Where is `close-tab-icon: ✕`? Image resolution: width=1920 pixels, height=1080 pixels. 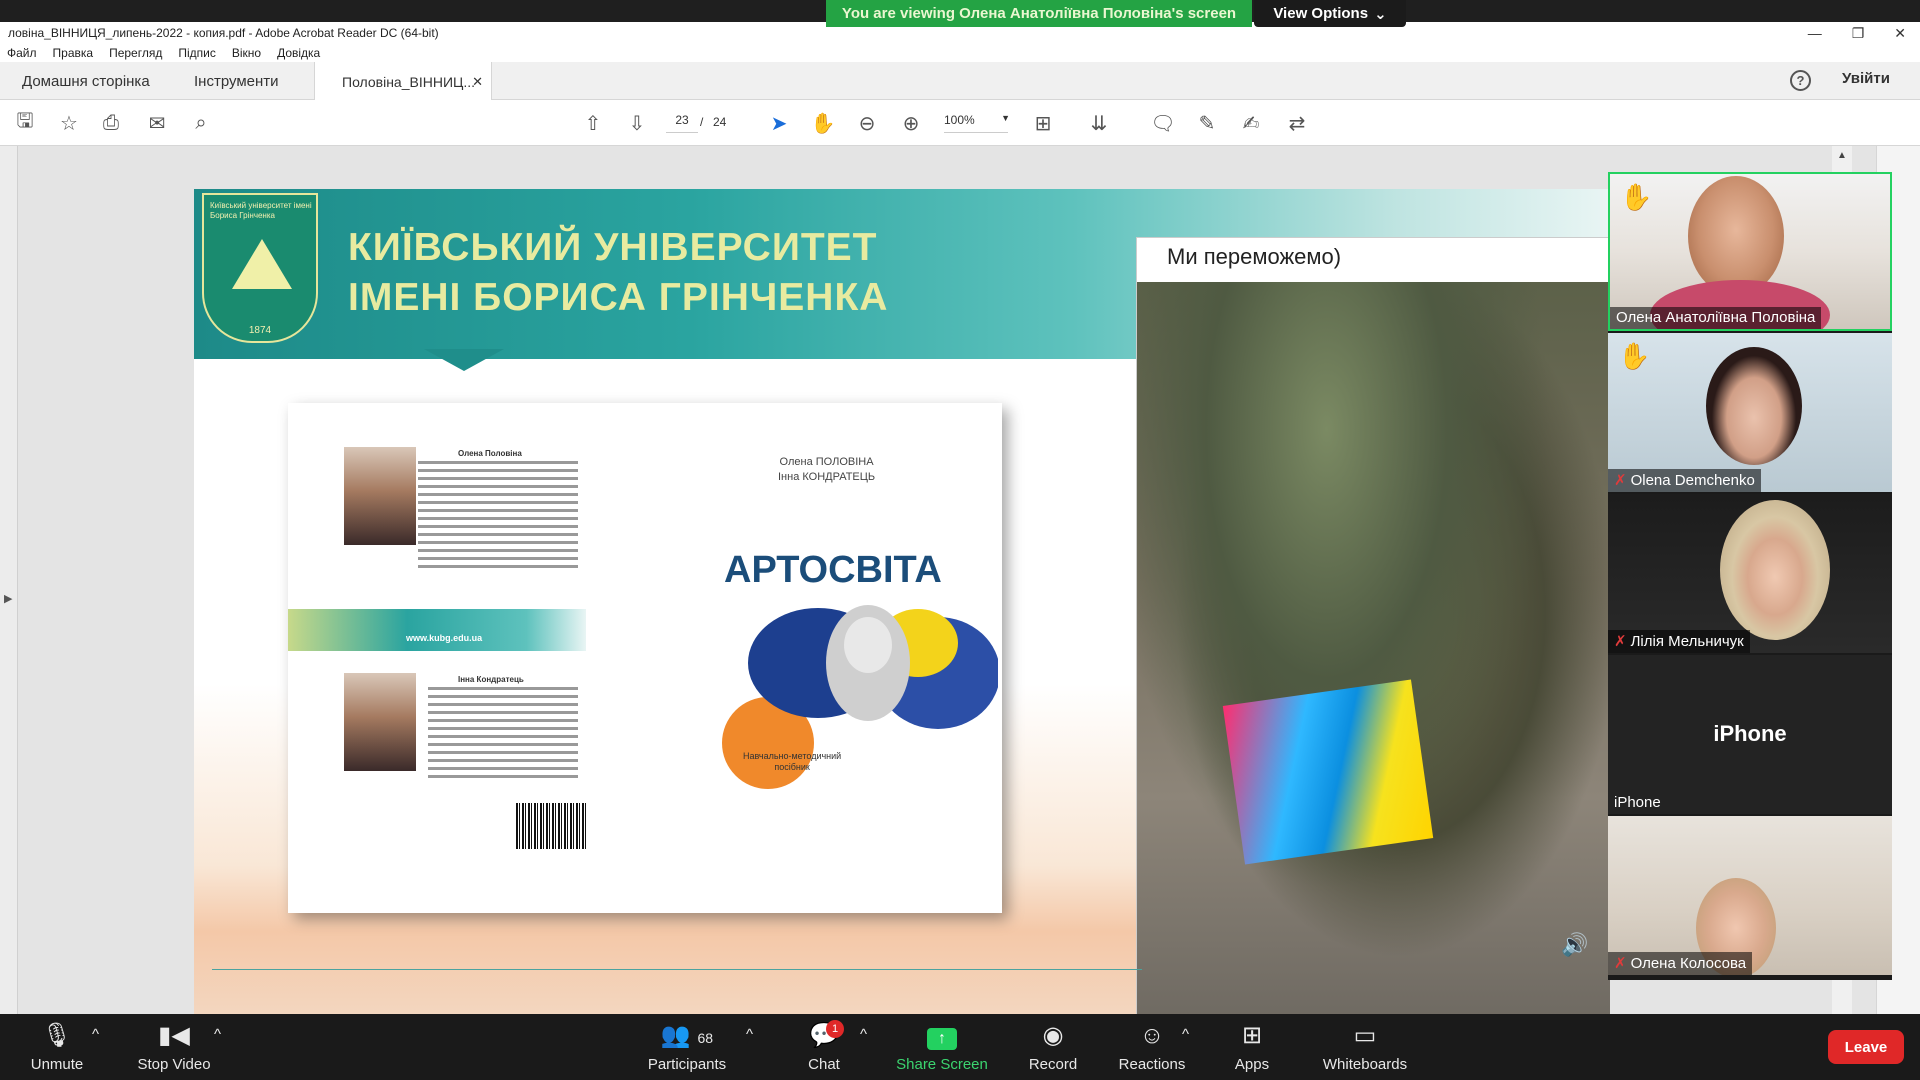
close-tab-icon: ✕ is located at coordinates (477, 82).